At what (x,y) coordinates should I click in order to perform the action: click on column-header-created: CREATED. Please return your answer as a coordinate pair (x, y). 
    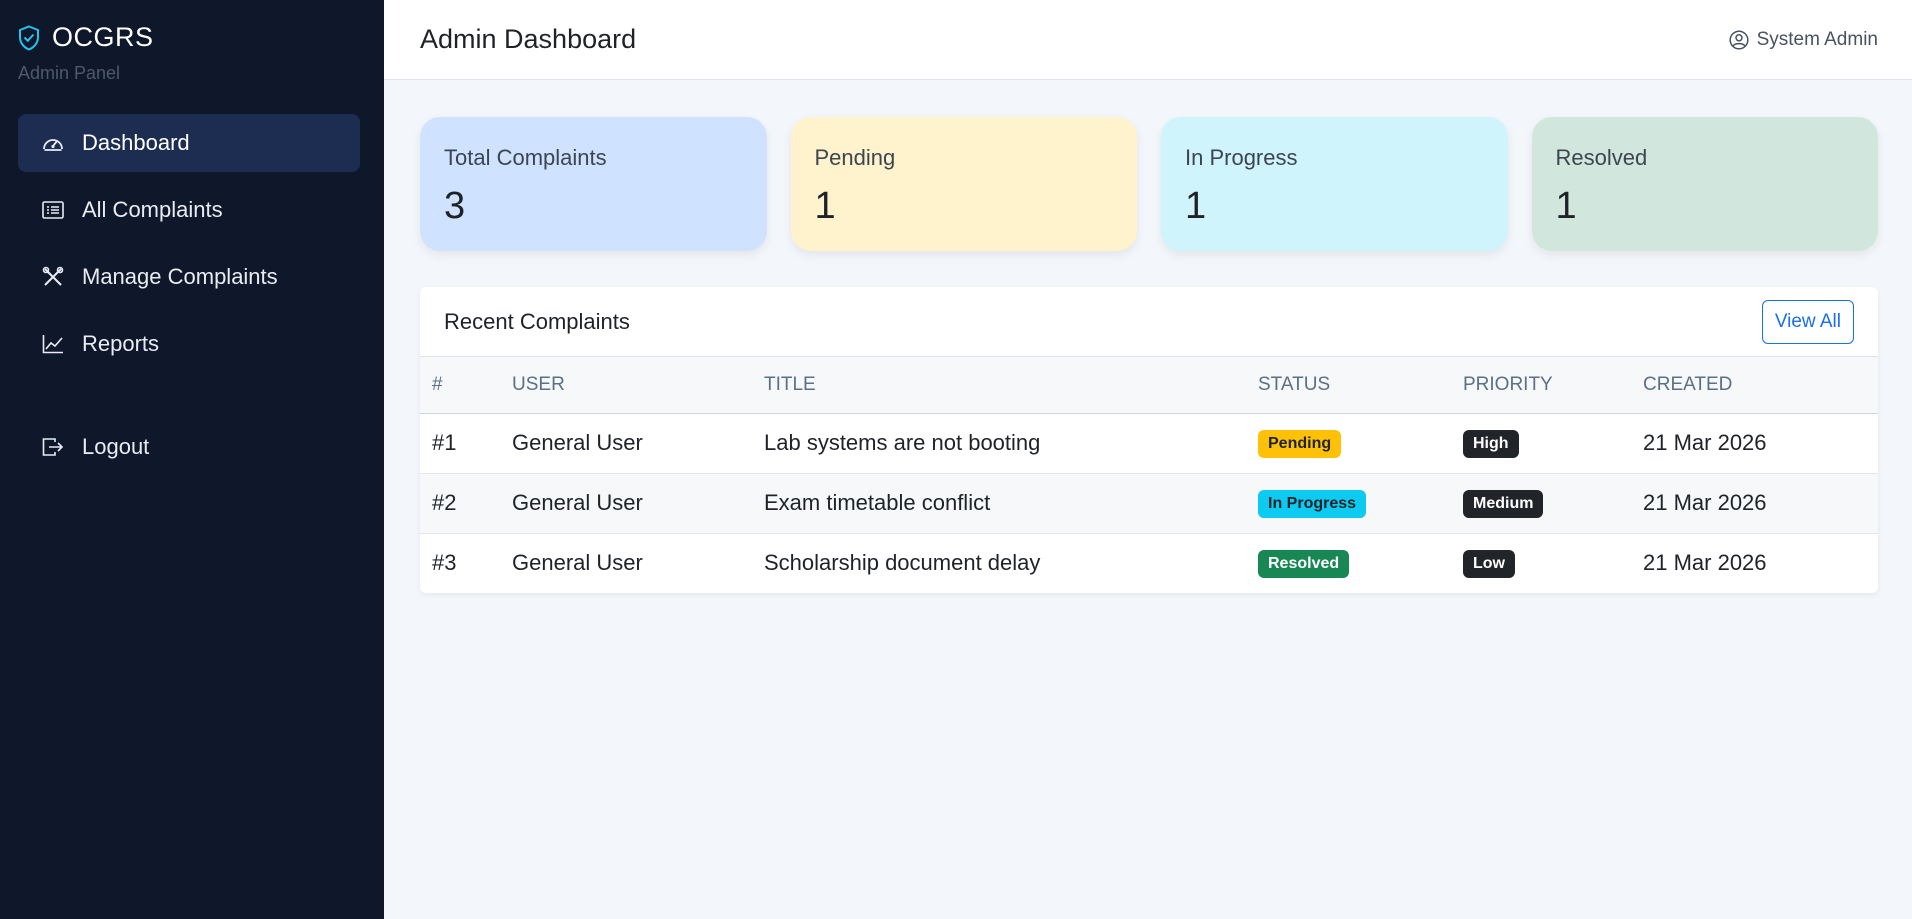
    Looking at the image, I should click on (1754, 385).